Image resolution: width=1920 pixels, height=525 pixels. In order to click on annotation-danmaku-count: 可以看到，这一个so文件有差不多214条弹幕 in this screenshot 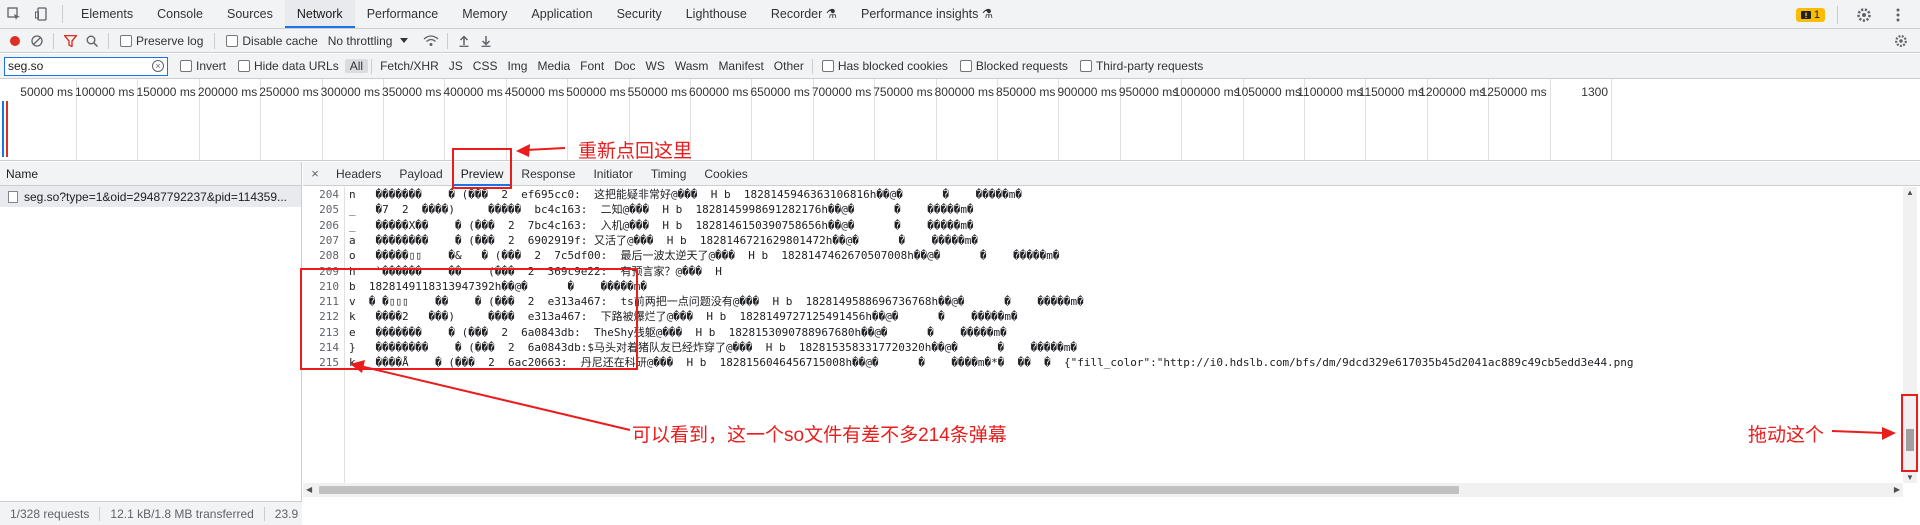, I will do `click(819, 435)`.